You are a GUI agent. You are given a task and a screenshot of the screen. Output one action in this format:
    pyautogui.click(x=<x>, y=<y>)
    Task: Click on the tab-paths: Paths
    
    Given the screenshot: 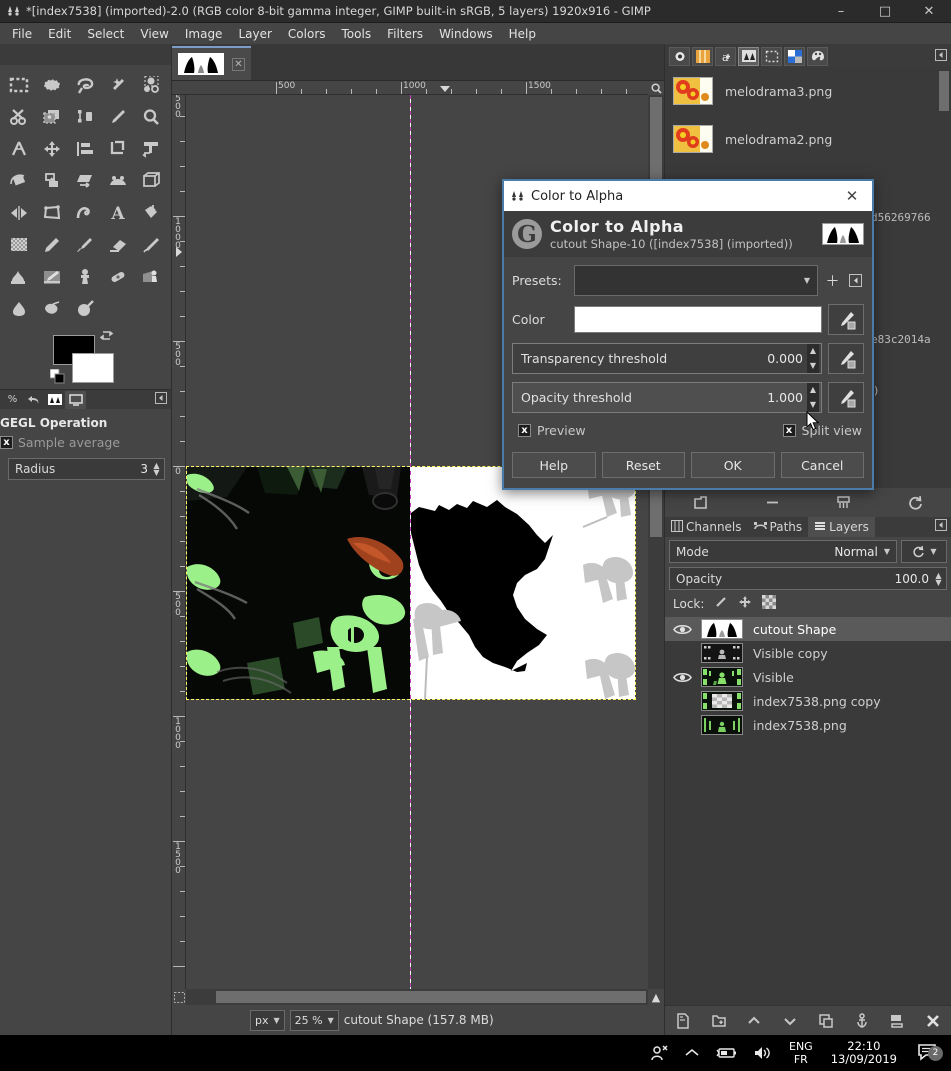 What is the action you would take?
    pyautogui.click(x=778, y=527)
    